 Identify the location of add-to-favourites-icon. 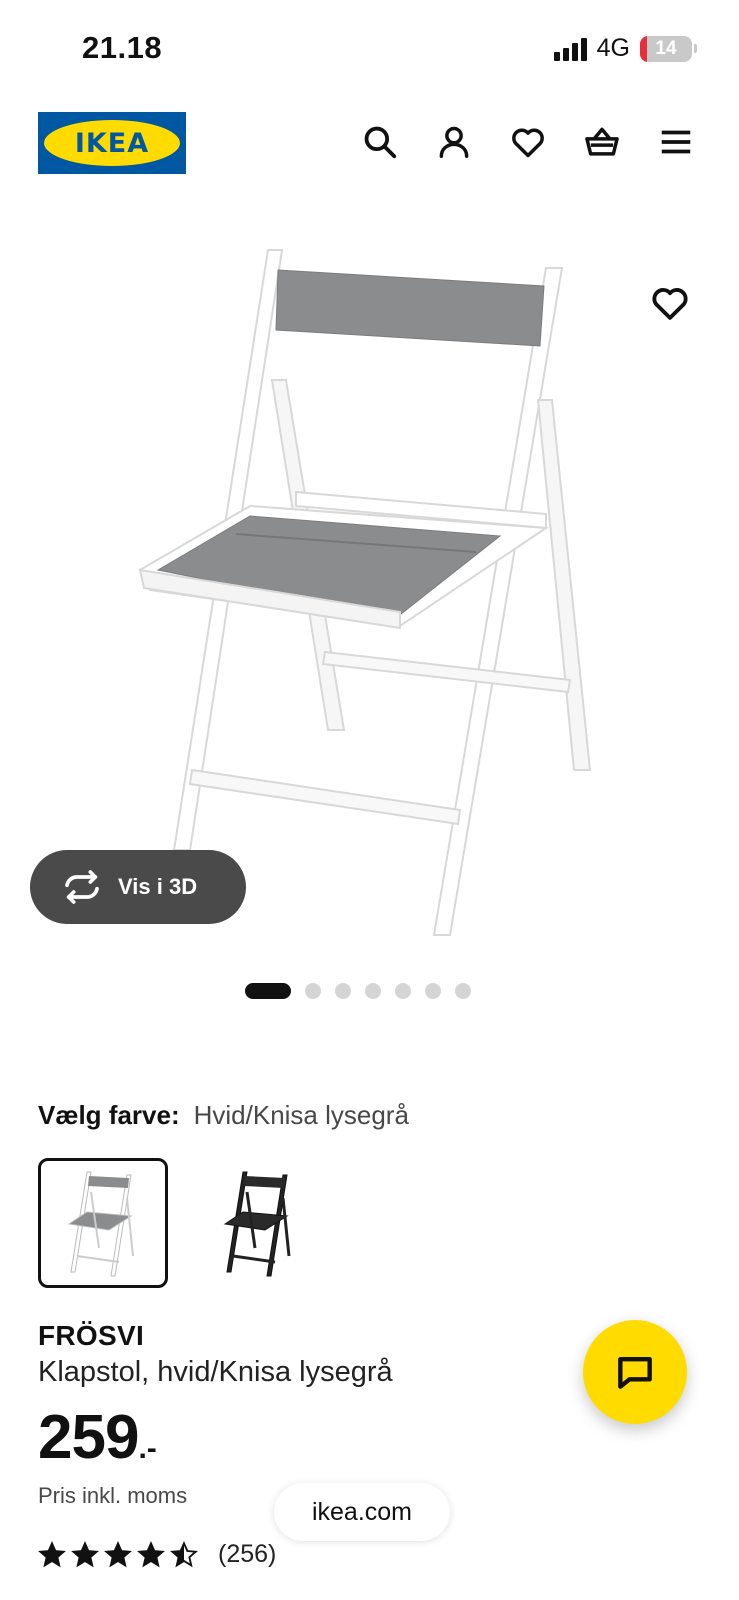
(670, 303).